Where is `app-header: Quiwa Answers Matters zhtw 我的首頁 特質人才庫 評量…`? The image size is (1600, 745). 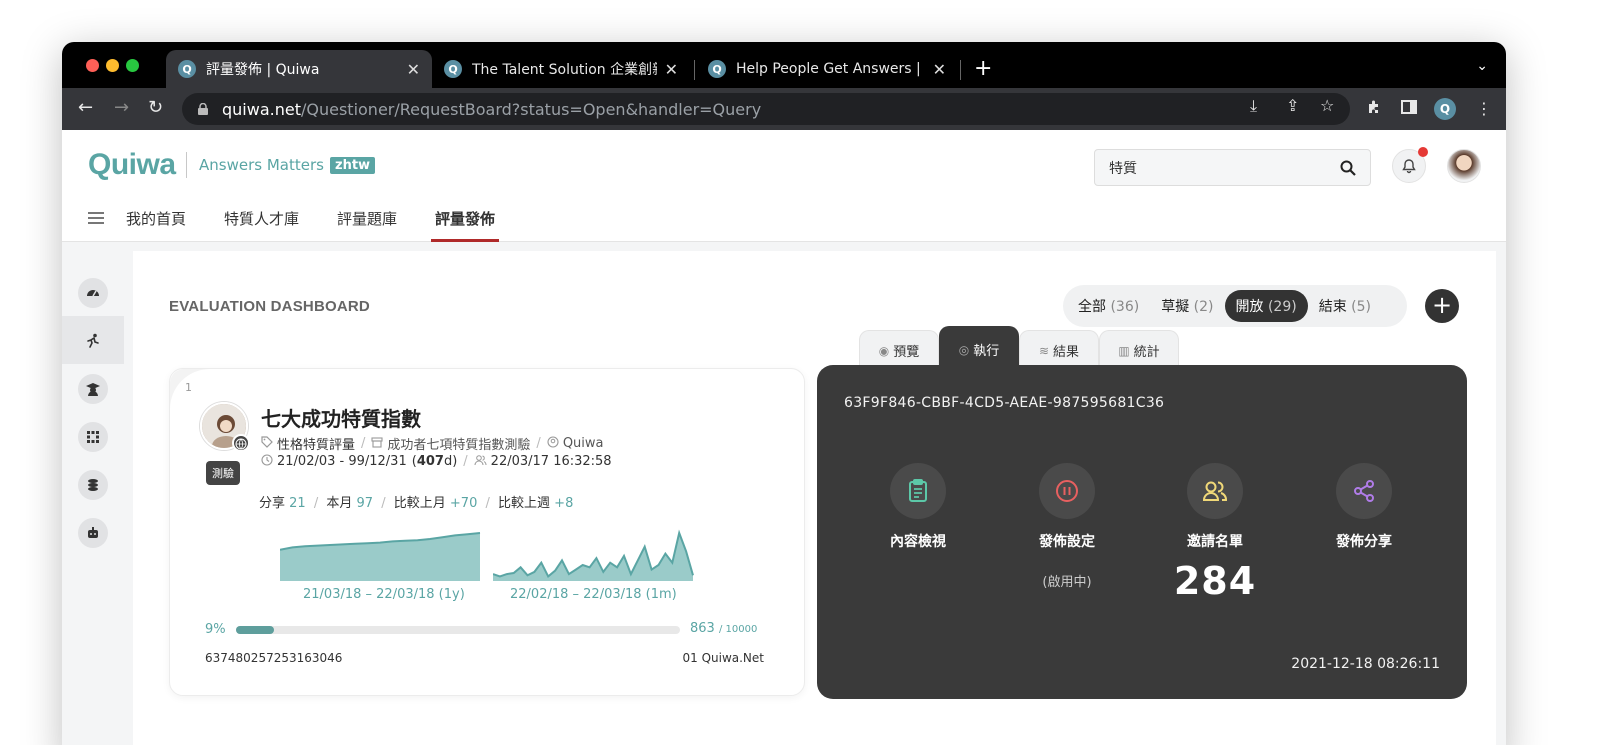 app-header: Quiwa Answers Matters zhtw 我的首頁 特質人才庫 評量… is located at coordinates (784, 186).